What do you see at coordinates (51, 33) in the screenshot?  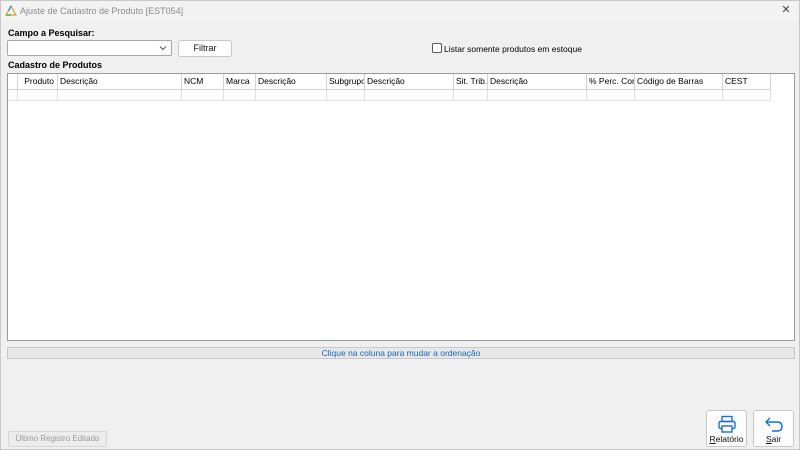 I see `search-field-label: Campo a Pesquisar:` at bounding box center [51, 33].